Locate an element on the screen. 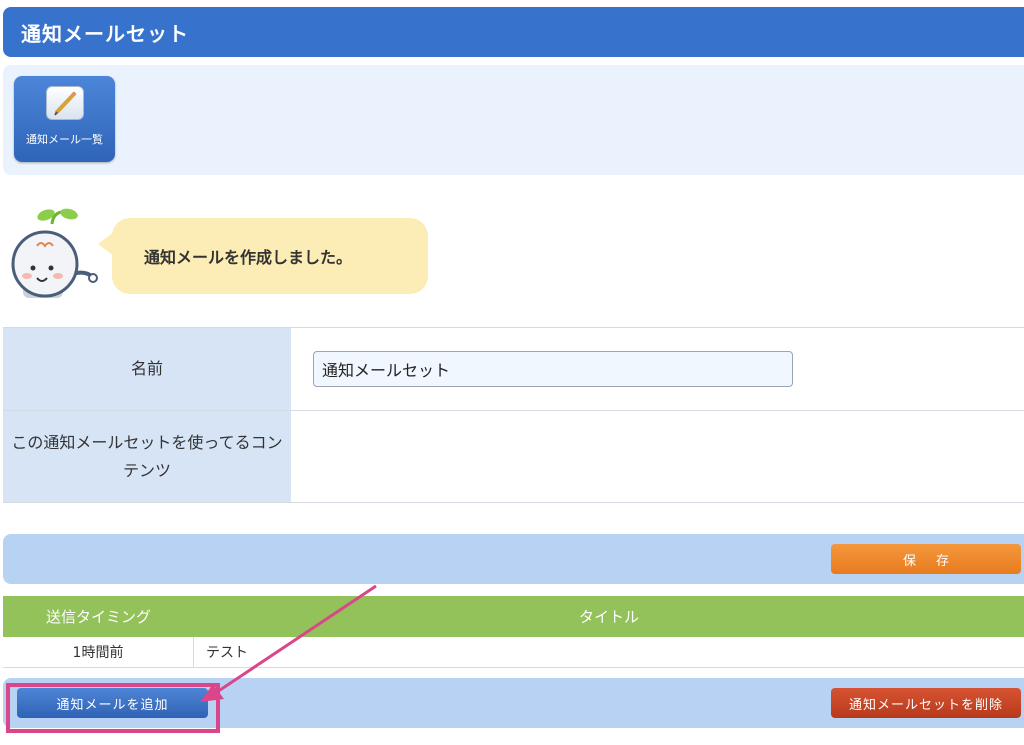  success-message: 通知メールを作成しました。 is located at coordinates (248, 257).